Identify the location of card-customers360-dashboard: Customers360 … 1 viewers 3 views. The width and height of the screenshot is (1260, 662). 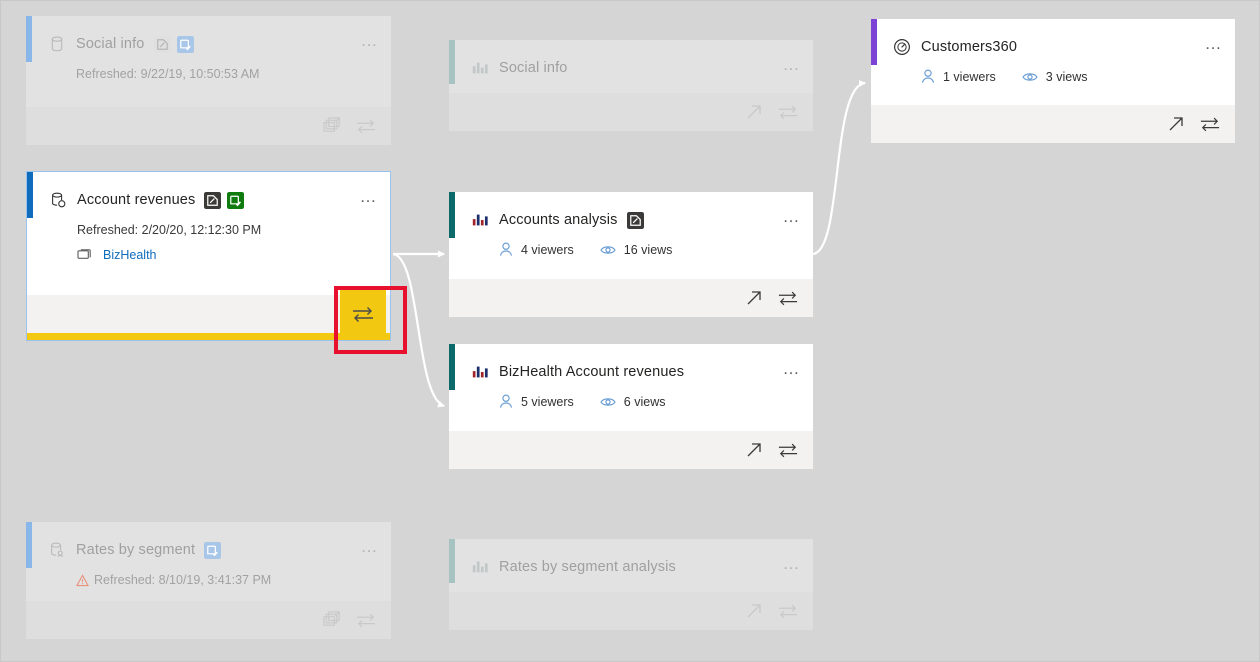
(1053, 81).